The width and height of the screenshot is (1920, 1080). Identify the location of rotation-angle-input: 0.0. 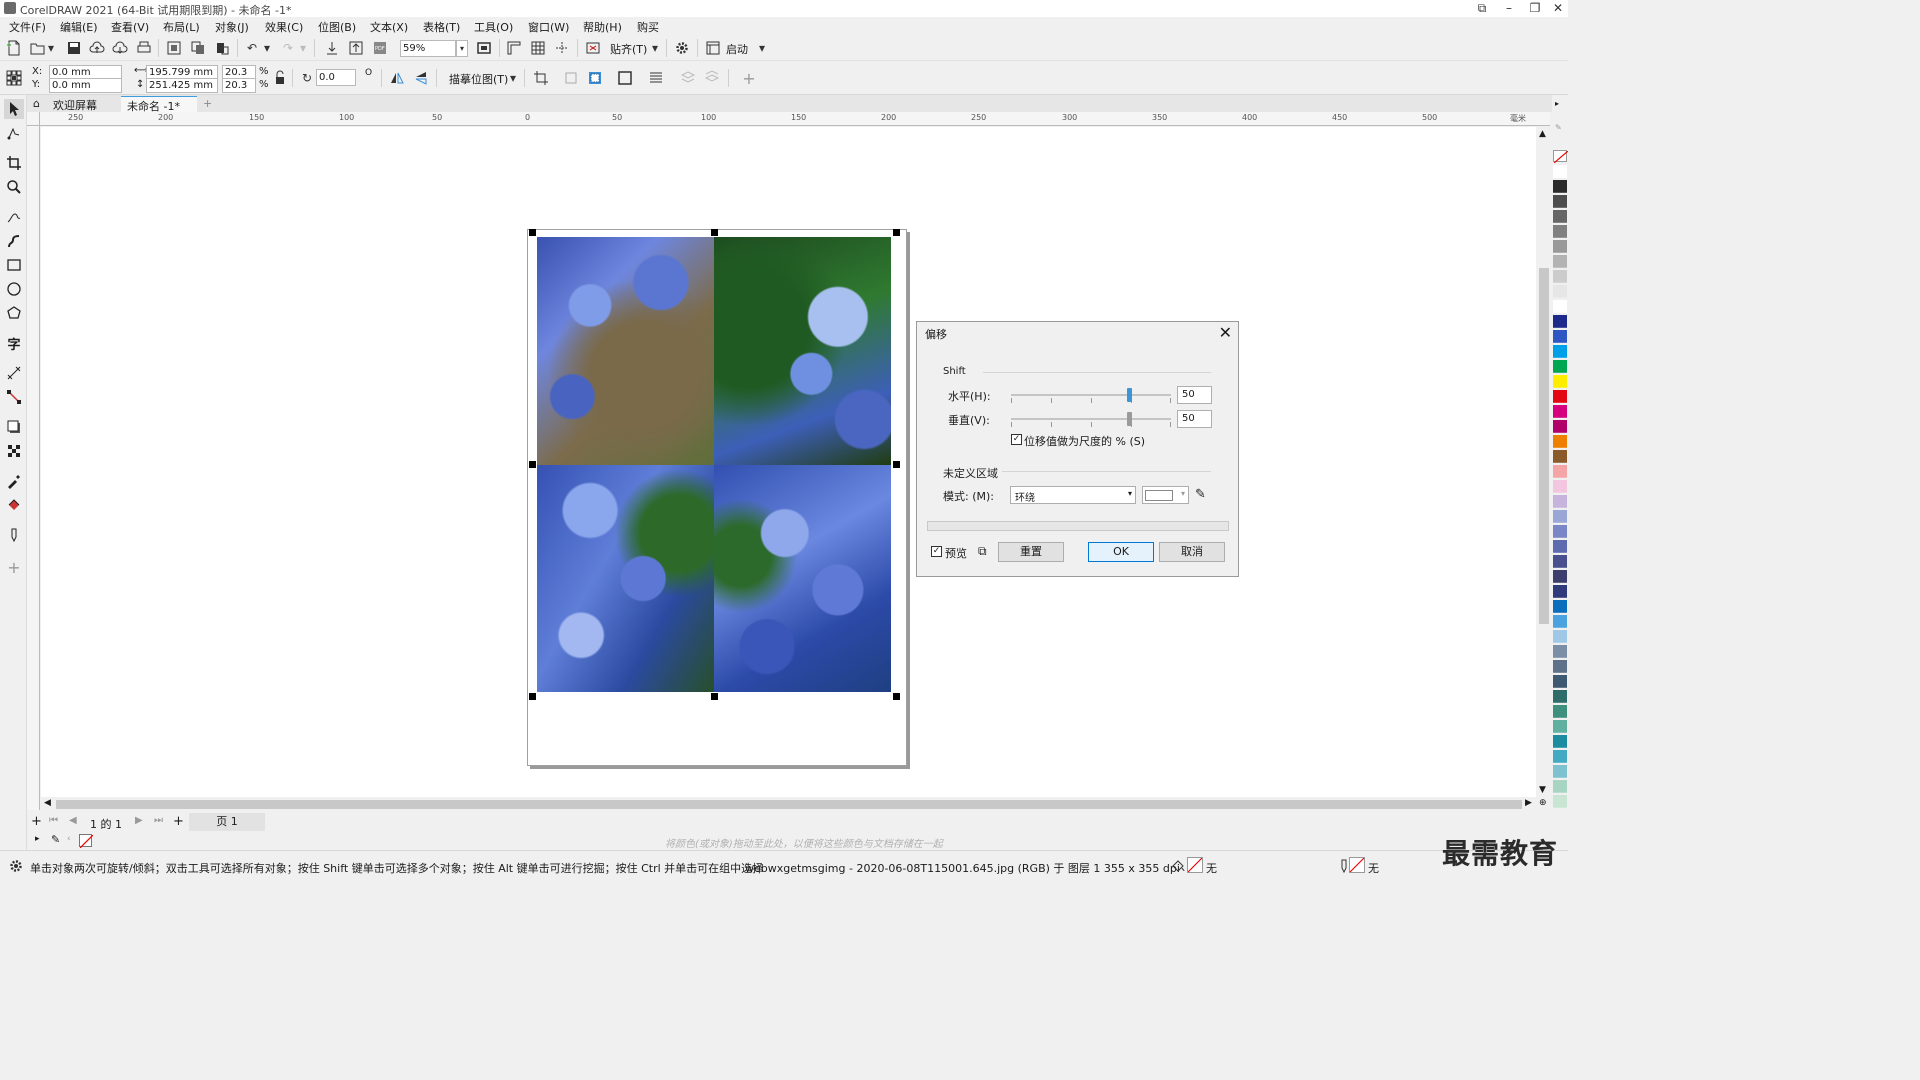
(336, 77).